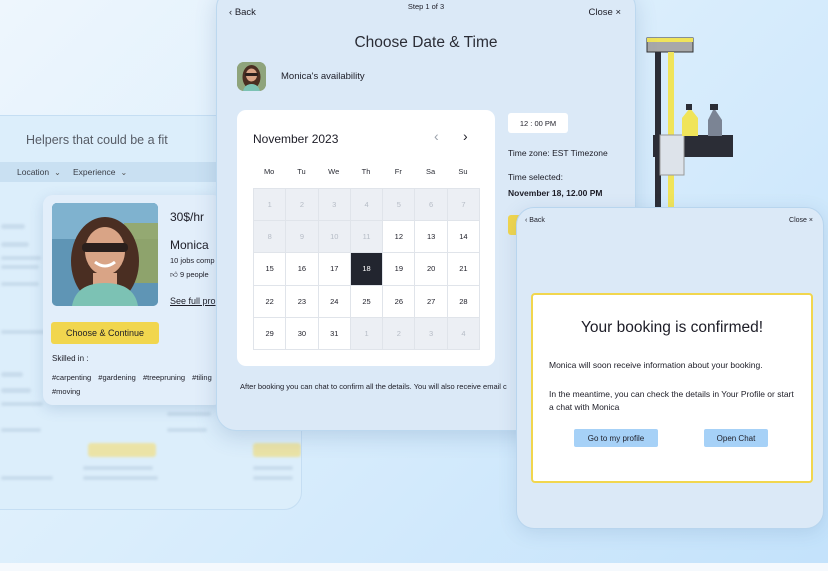 The width and height of the screenshot is (828, 571). I want to click on calendar-day: 23, so click(302, 301).